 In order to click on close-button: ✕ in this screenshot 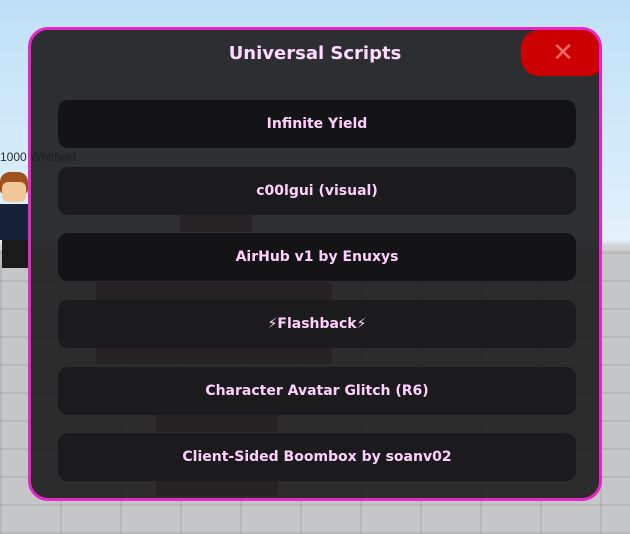, I will do `click(560, 53)`.